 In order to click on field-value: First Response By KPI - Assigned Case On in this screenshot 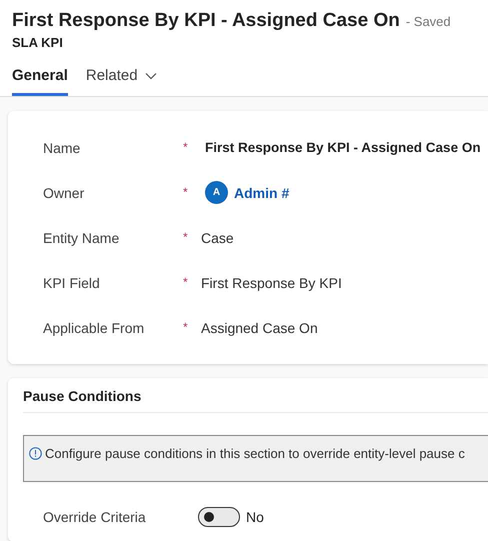, I will do `click(343, 147)`.